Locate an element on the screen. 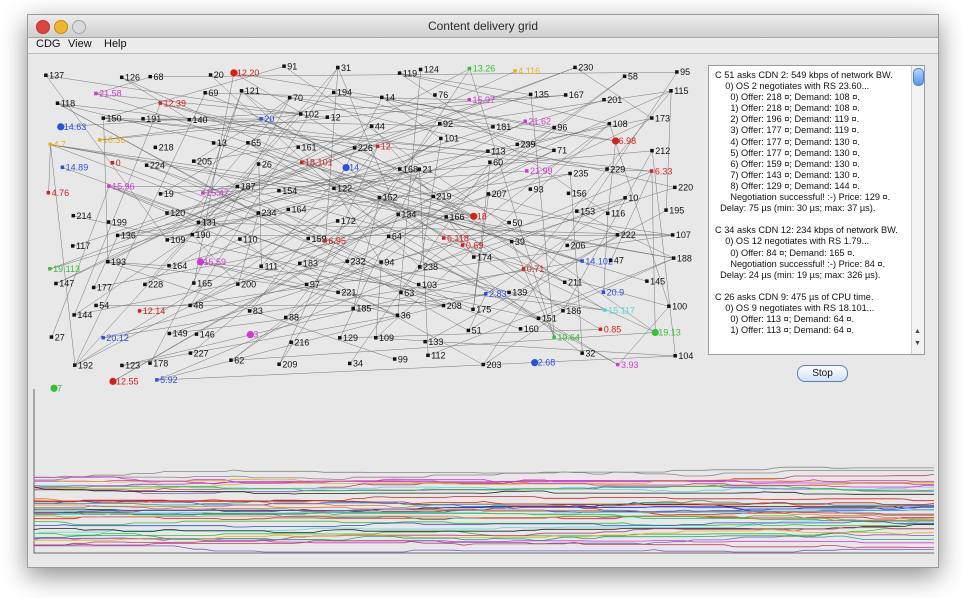  graph-node: 139 is located at coordinates (517, 293).